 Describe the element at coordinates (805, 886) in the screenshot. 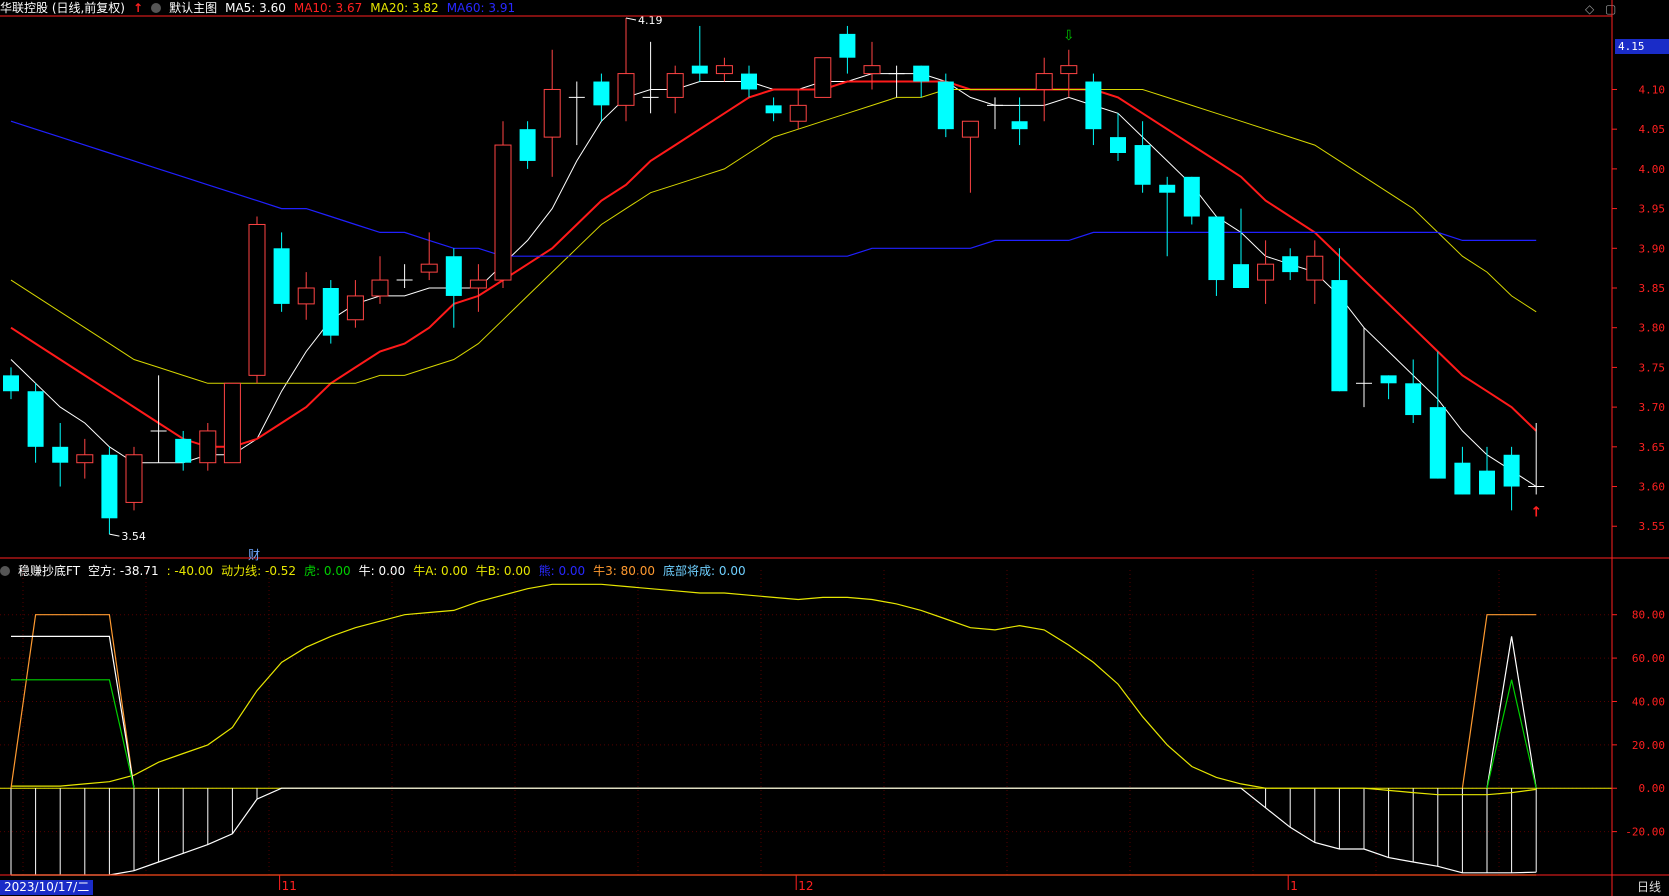

I see `month-label: 12` at that location.